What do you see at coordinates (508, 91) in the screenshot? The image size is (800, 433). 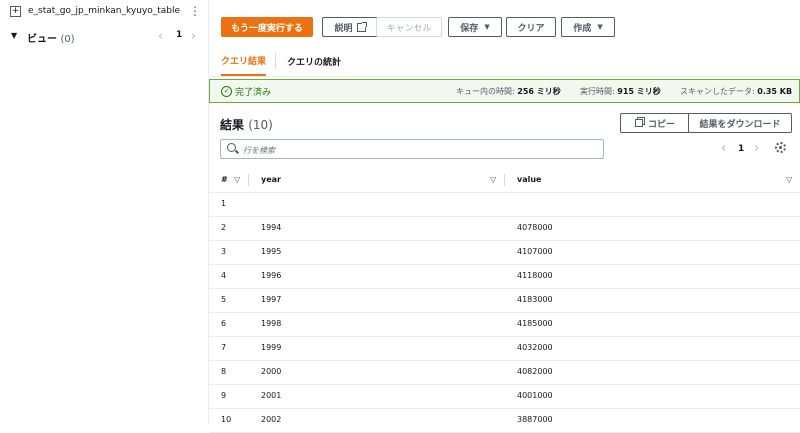 I see `queue-time: キュー内の時間: 256 ミリ秒` at bounding box center [508, 91].